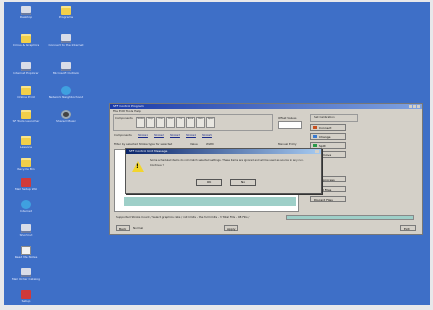  I want to click on connect-button: Connect, so click(328, 127).